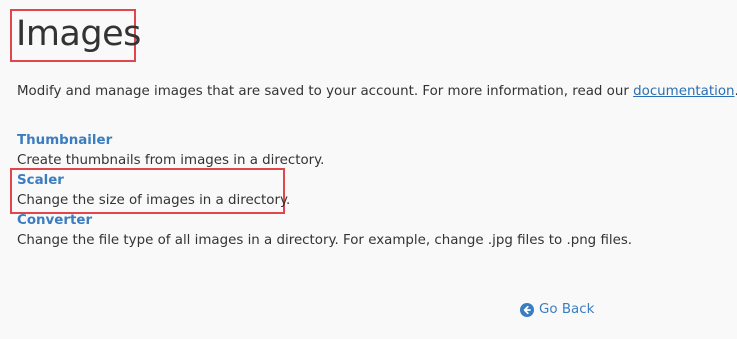 The height and width of the screenshot is (339, 737). Describe the element at coordinates (170, 141) in the screenshot. I see `thumbnailer-link: Thumbnailer` at that location.